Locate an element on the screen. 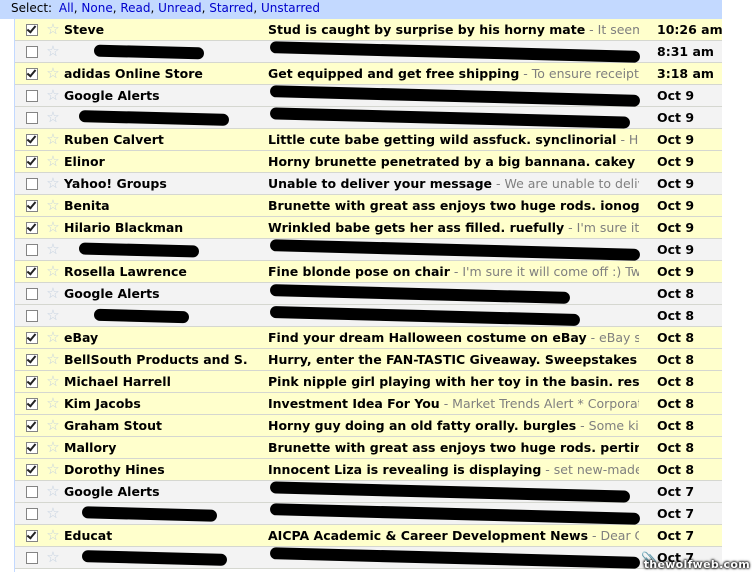 The image size is (752, 572). select-all-link: All is located at coordinates (66, 8).